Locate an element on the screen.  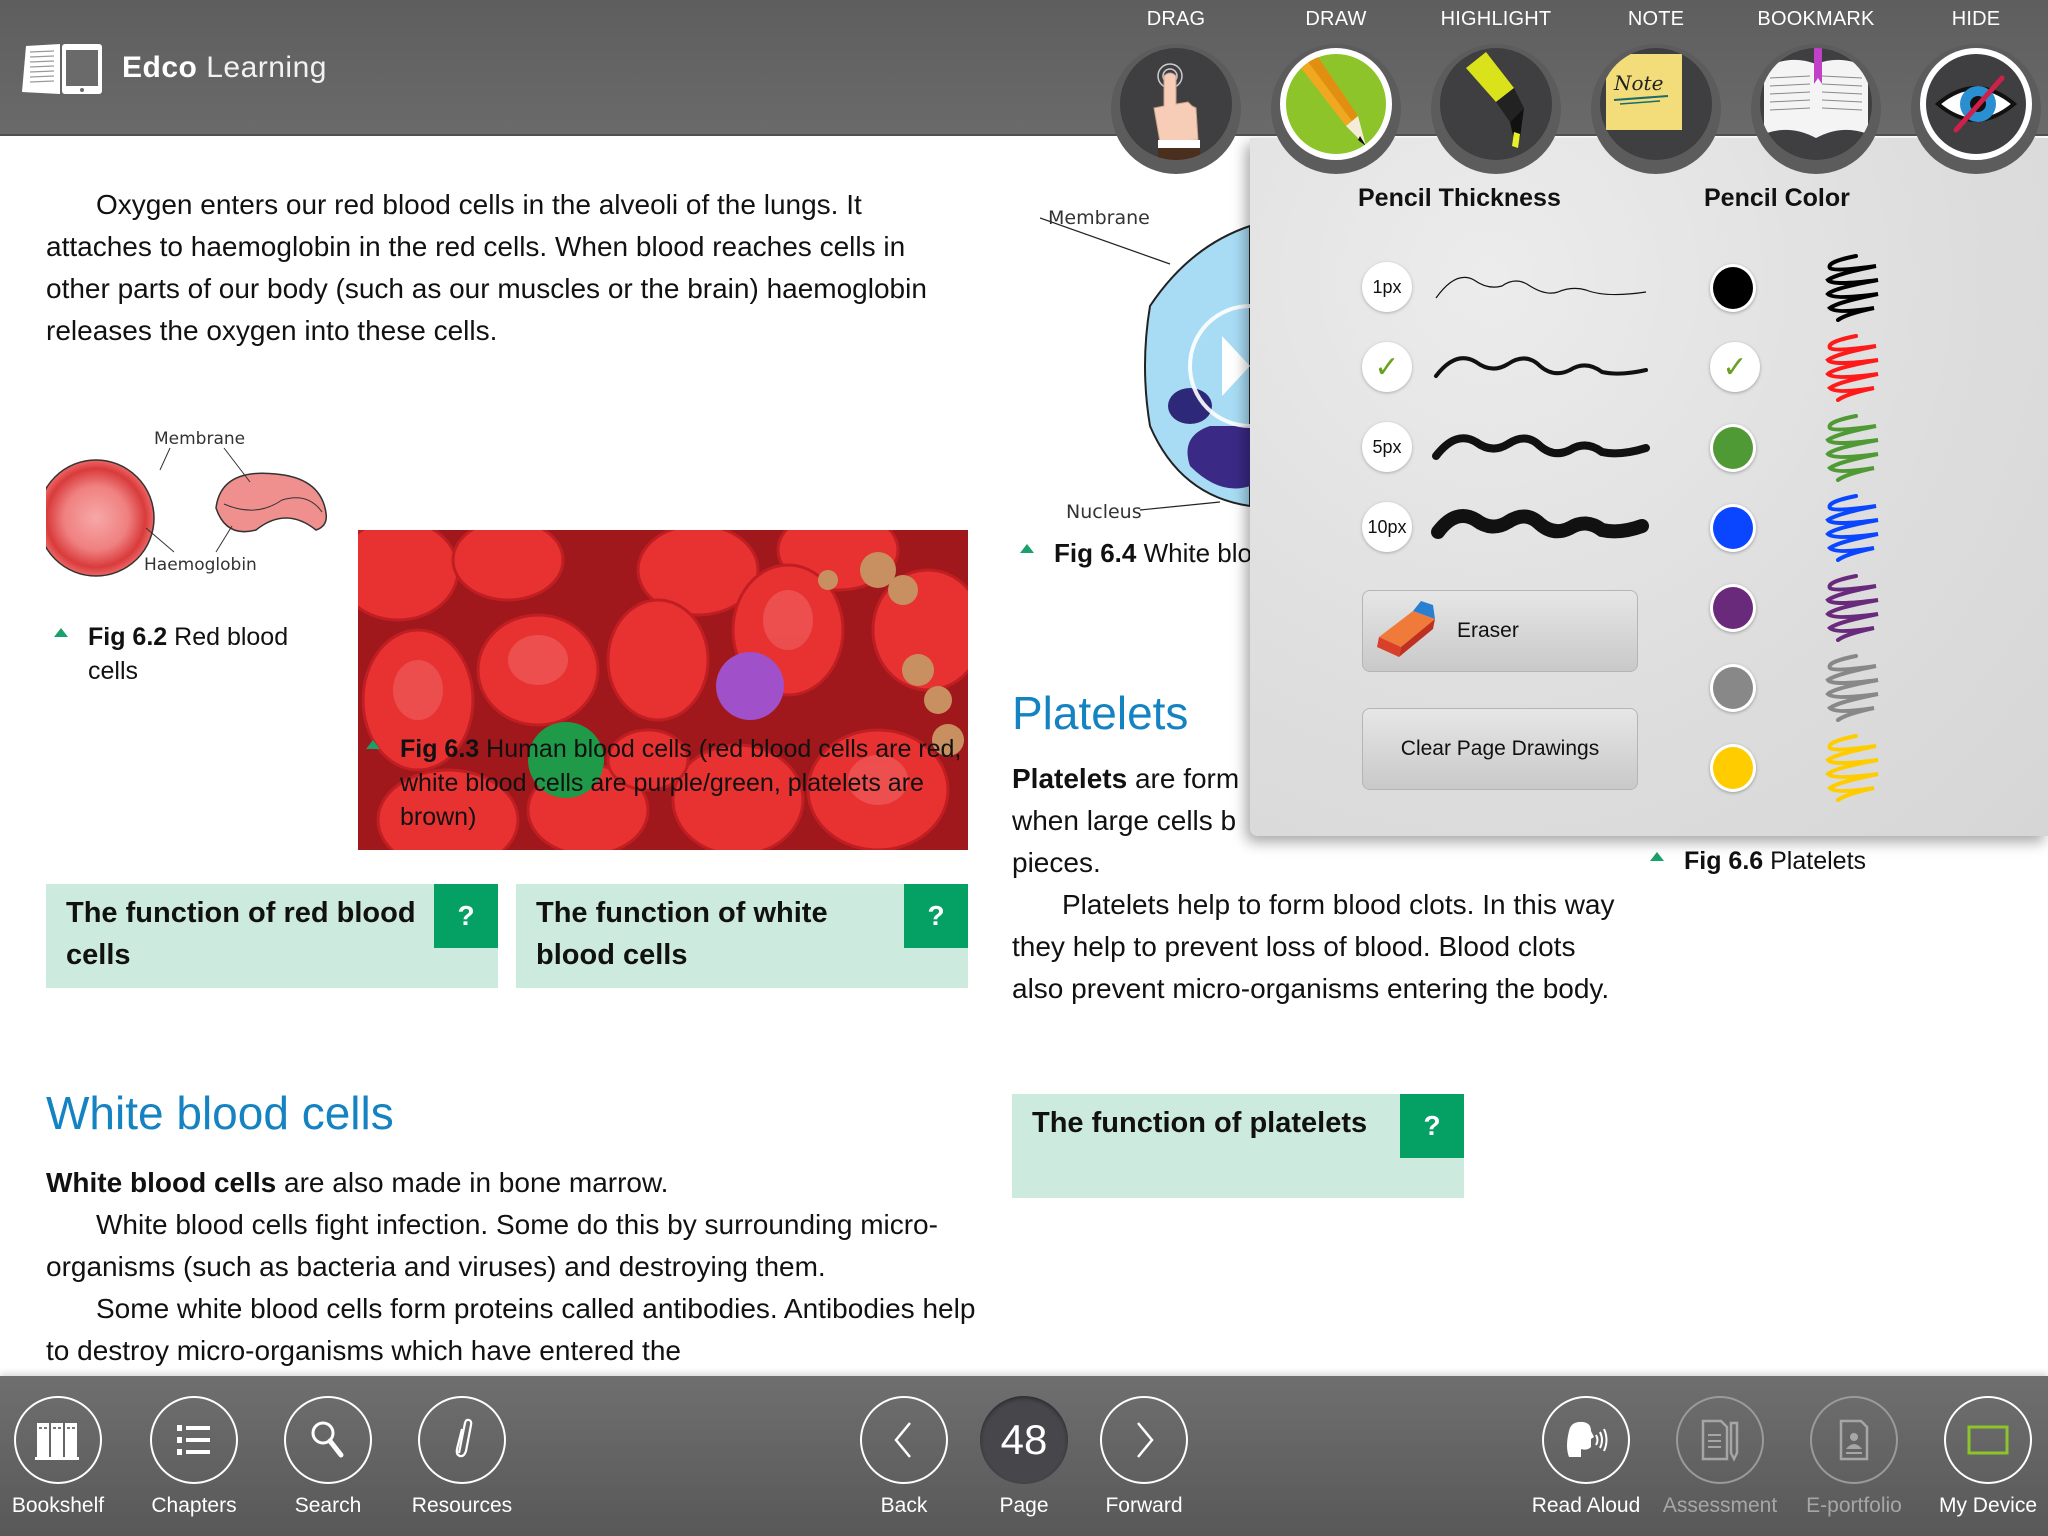
chevron-right-icon is located at coordinates (1145, 1440).